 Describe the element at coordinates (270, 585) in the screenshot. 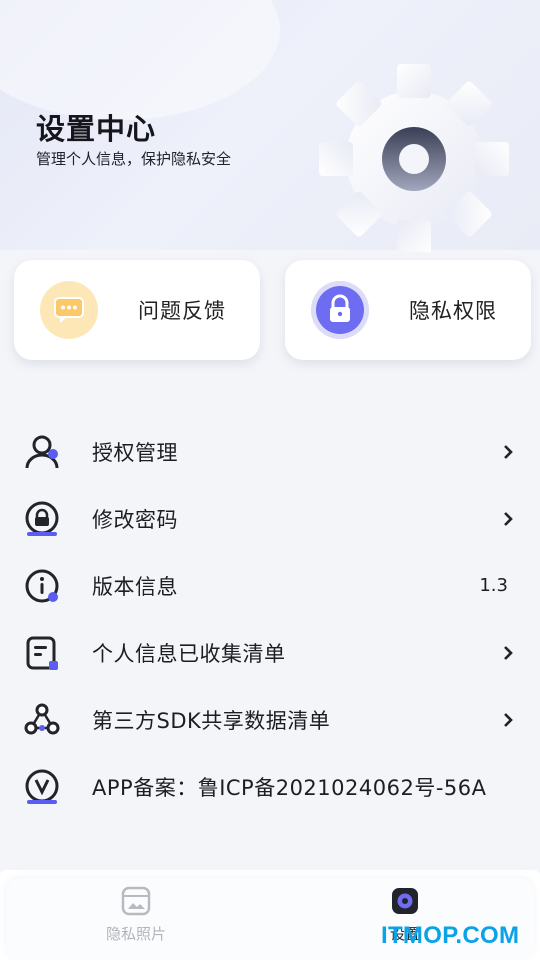

I see `menu-item-version: 版本信息 1.3` at that location.